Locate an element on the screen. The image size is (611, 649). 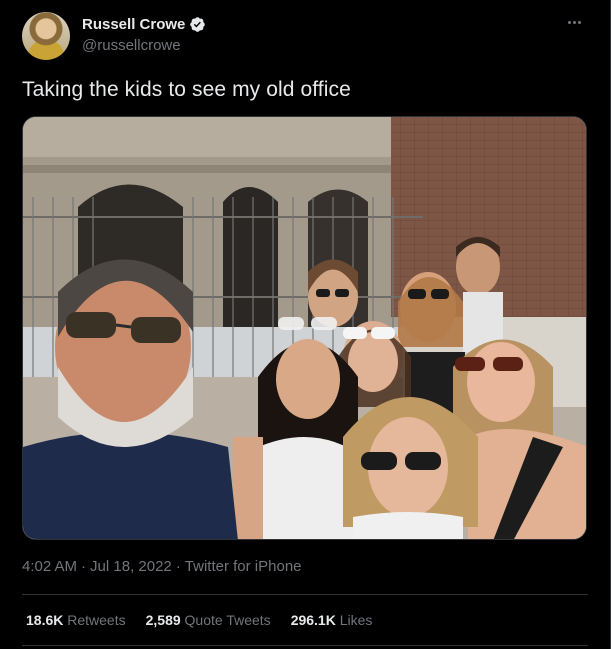
divider-top is located at coordinates (305, 594).